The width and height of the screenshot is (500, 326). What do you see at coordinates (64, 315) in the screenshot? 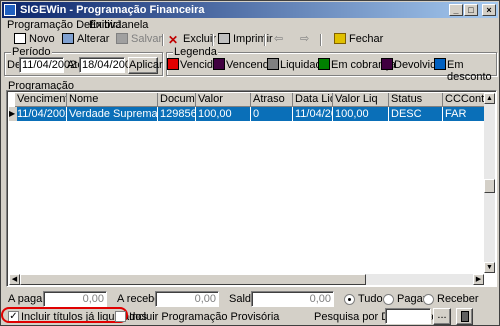
I see `highlight-ring` at bounding box center [64, 315].